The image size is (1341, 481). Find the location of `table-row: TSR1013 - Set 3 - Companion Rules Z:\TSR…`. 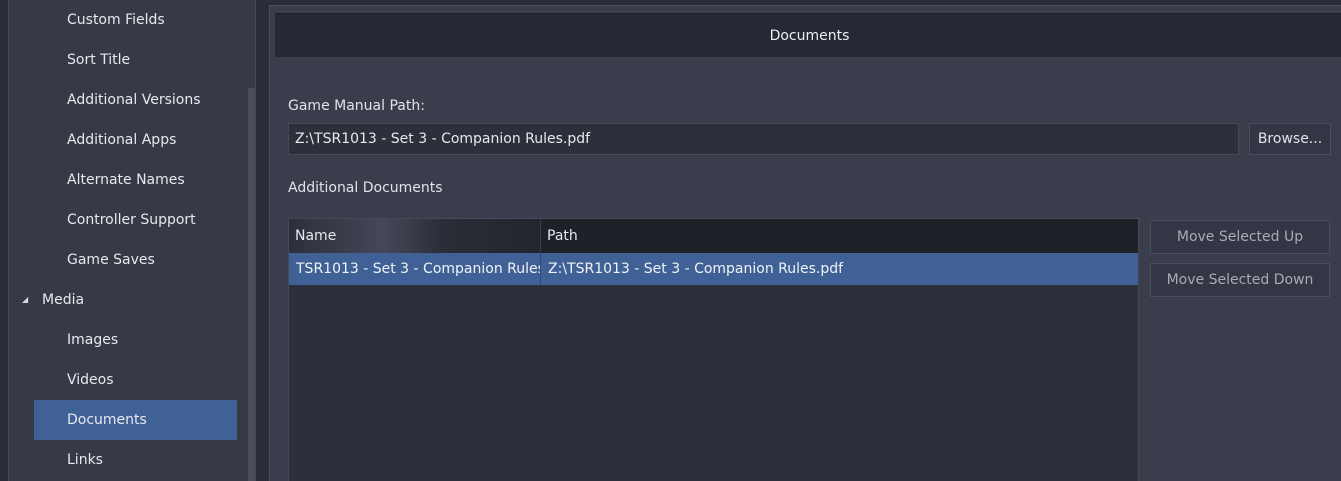

table-row: TSR1013 - Set 3 - Companion Rules Z:\TSR… is located at coordinates (713, 269).